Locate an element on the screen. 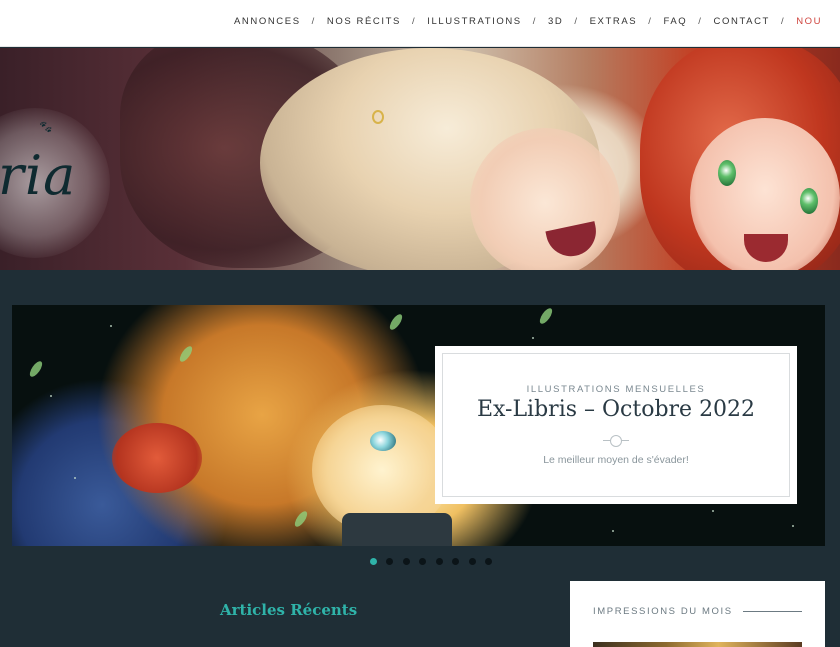 Image resolution: width=840 pixels, height=647 pixels. paw-icon: 🐾︎ is located at coordinates (46, 127).